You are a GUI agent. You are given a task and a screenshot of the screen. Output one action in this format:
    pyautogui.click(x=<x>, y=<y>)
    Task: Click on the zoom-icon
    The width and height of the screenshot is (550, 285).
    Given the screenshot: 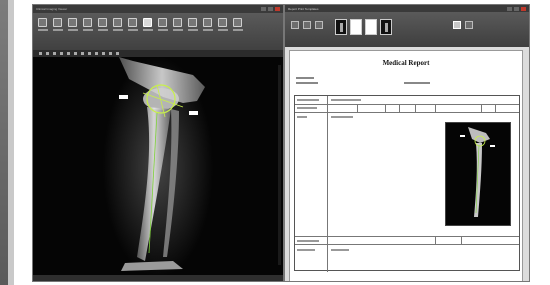 What is the action you would take?
    pyautogui.click(x=117, y=22)
    